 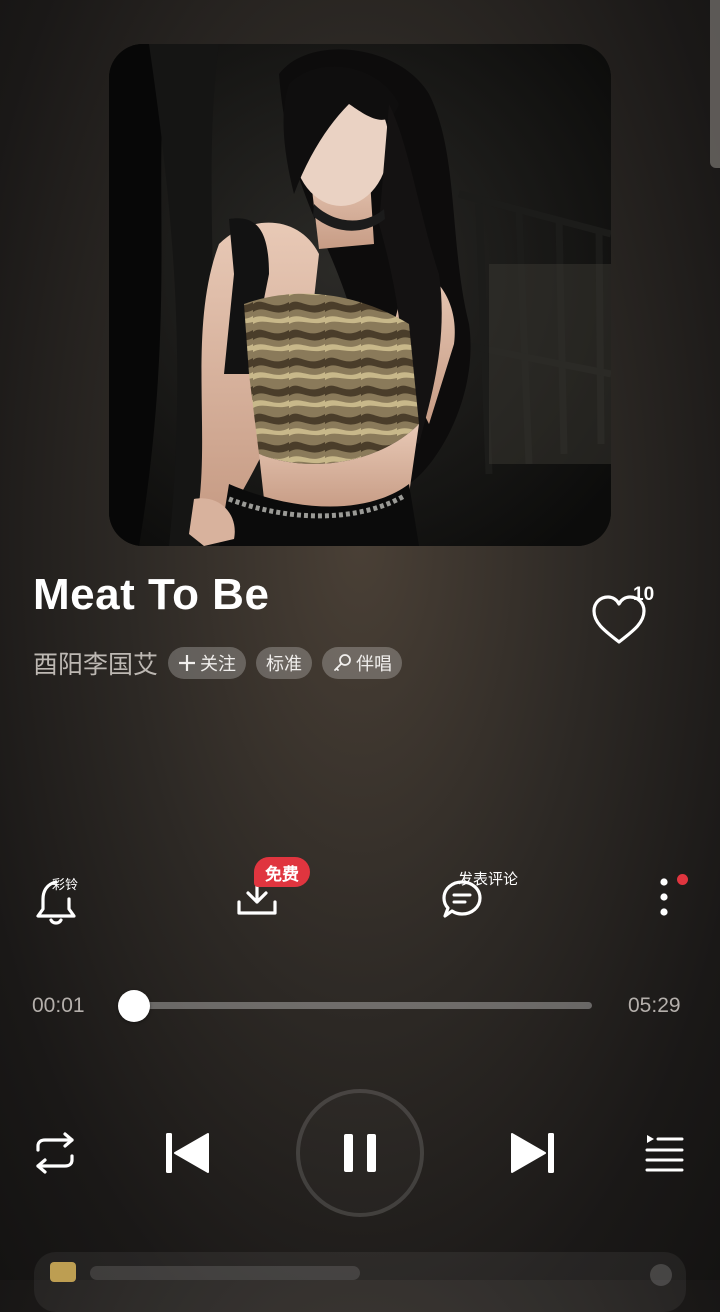 I want to click on pause-button, so click(x=360, y=1153).